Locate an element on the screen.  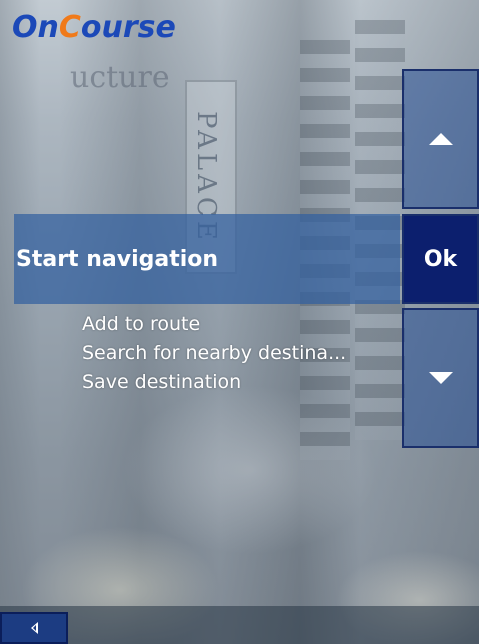
scroll-down-button is located at coordinates (440, 378).